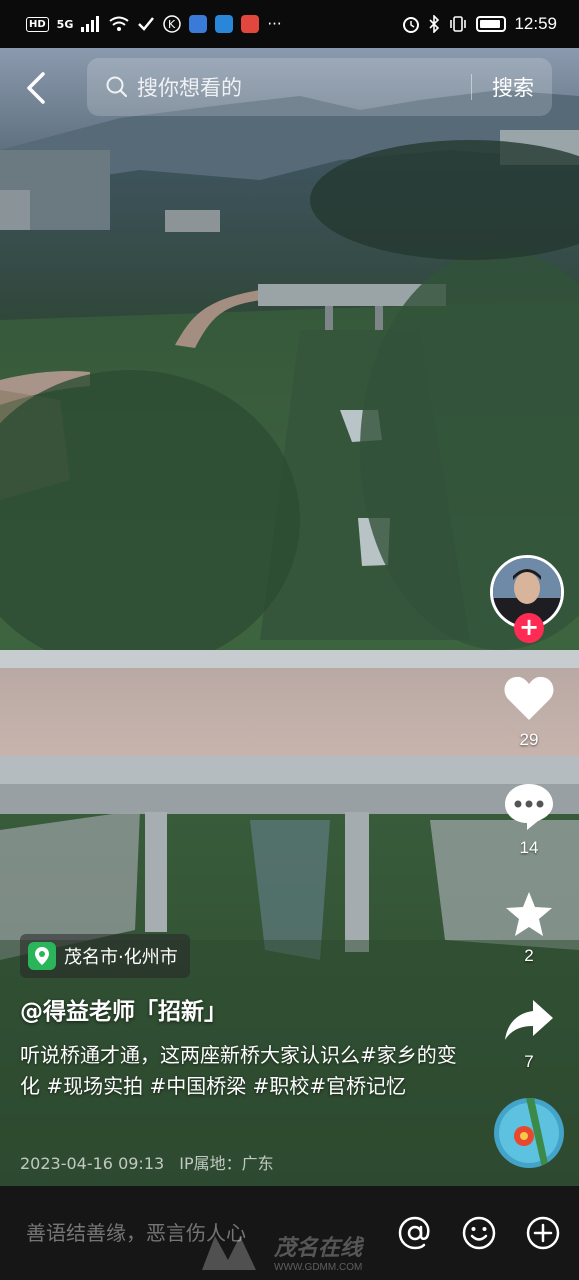 This screenshot has height=1280, width=579. I want to click on status-bar: HD 5G K ··· 12:59, so click(289, 24).